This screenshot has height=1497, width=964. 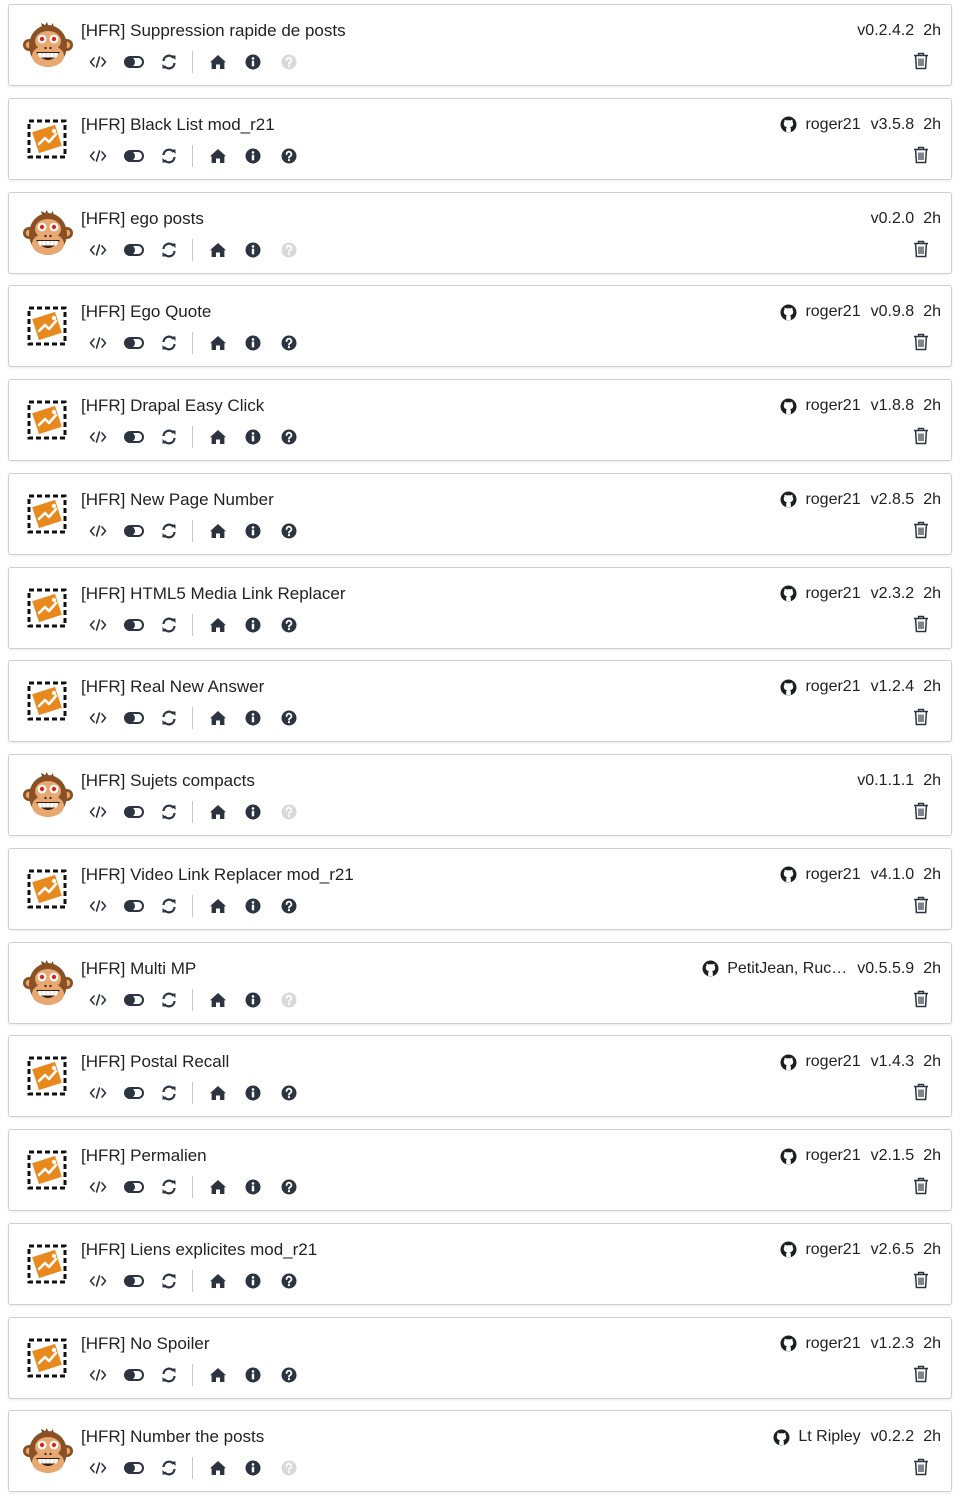 I want to click on script-title: [HFR] Postal Recall, so click(x=155, y=1062).